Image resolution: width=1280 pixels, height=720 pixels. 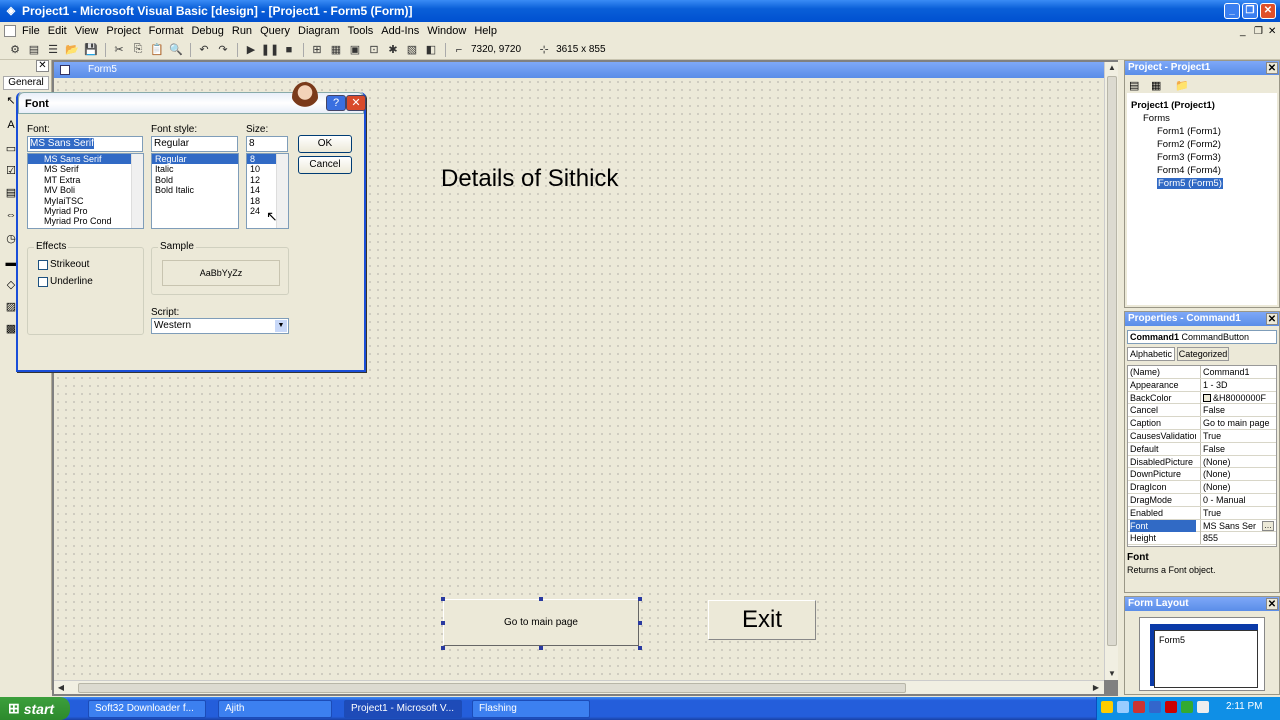 I want to click on menu-project: Project, so click(x=123, y=31).